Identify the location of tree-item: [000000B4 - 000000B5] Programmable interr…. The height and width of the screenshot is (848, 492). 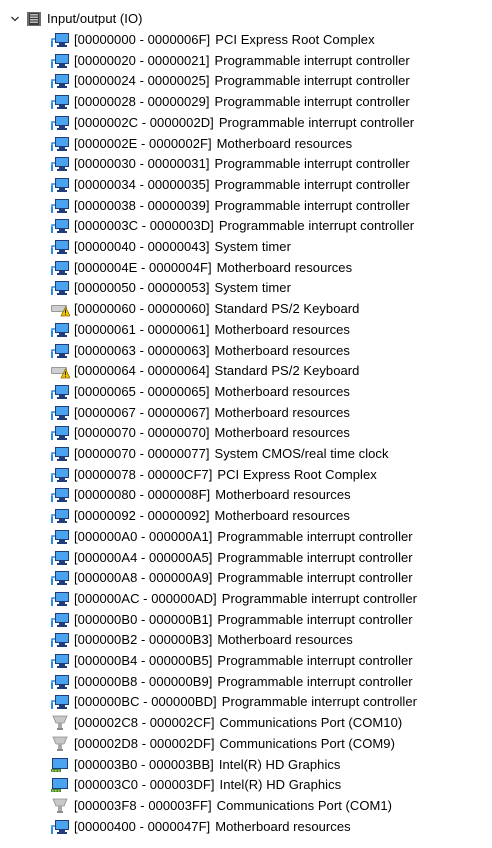
(231, 661).